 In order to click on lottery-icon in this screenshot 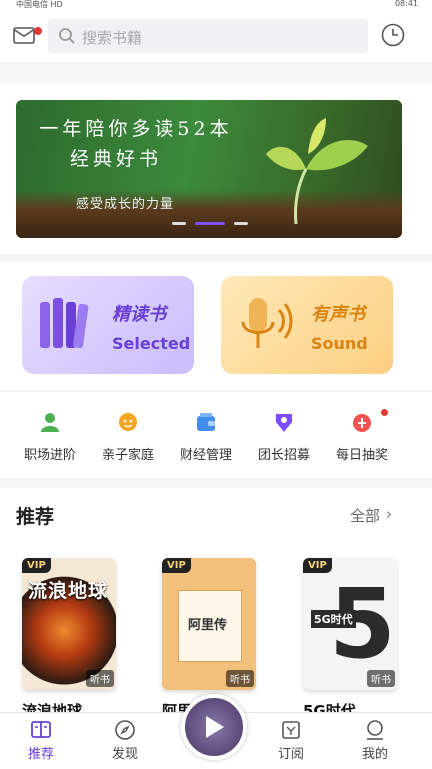, I will do `click(362, 423)`.